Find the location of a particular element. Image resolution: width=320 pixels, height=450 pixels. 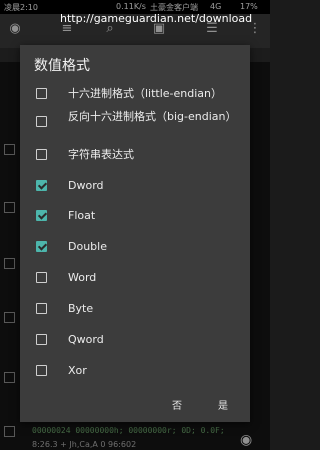

option-double: Double is located at coordinates (135, 247).